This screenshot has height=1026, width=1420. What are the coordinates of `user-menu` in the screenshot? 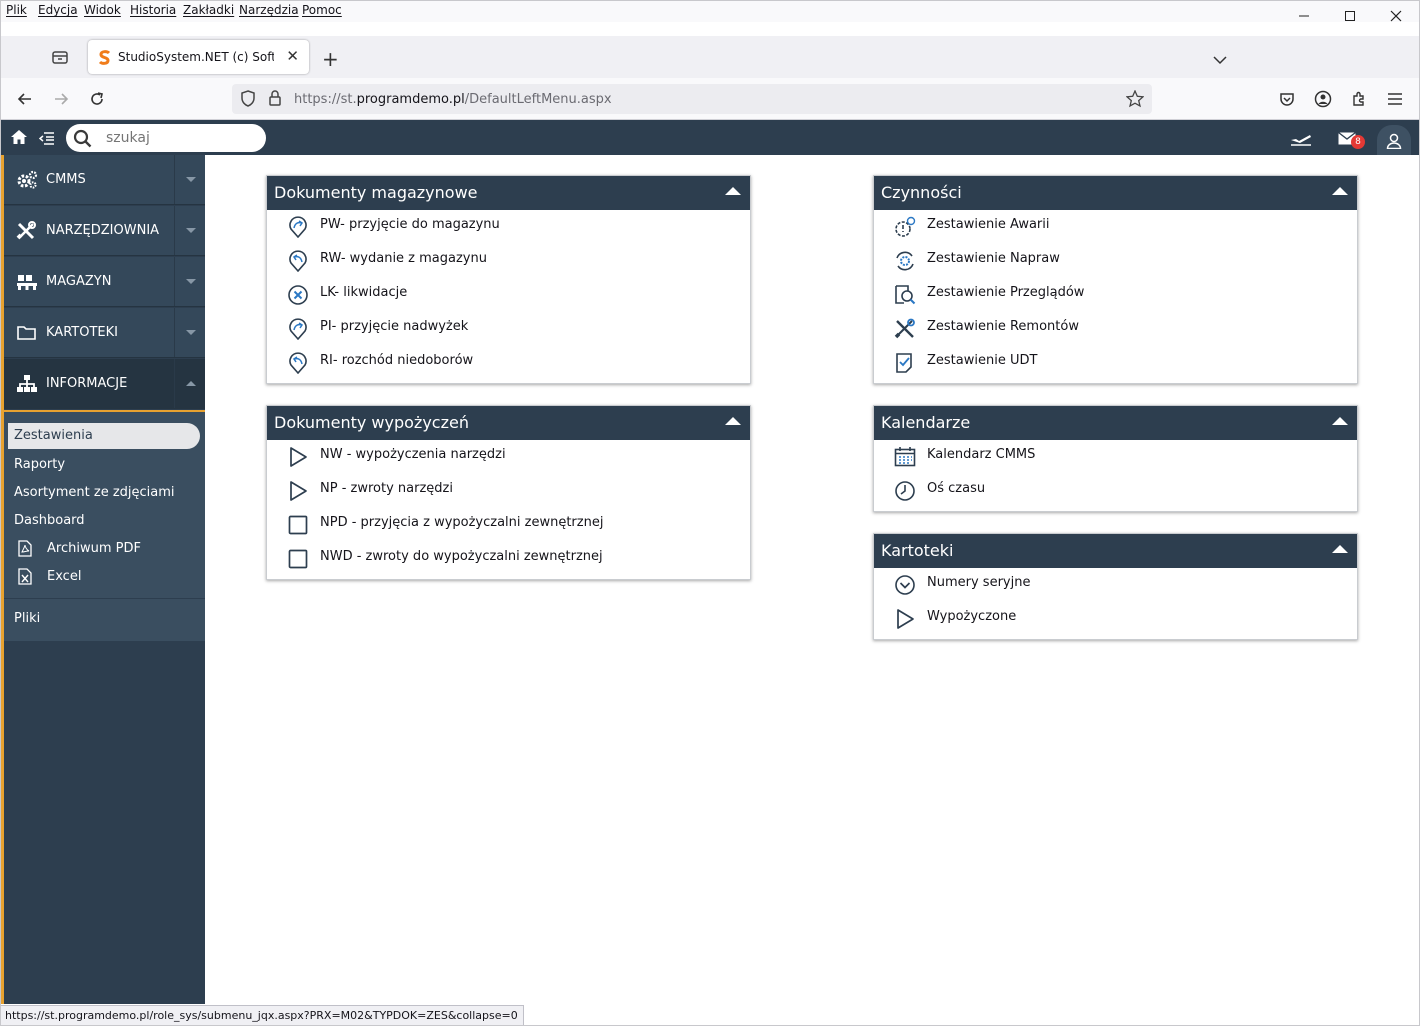 It's located at (1394, 140).